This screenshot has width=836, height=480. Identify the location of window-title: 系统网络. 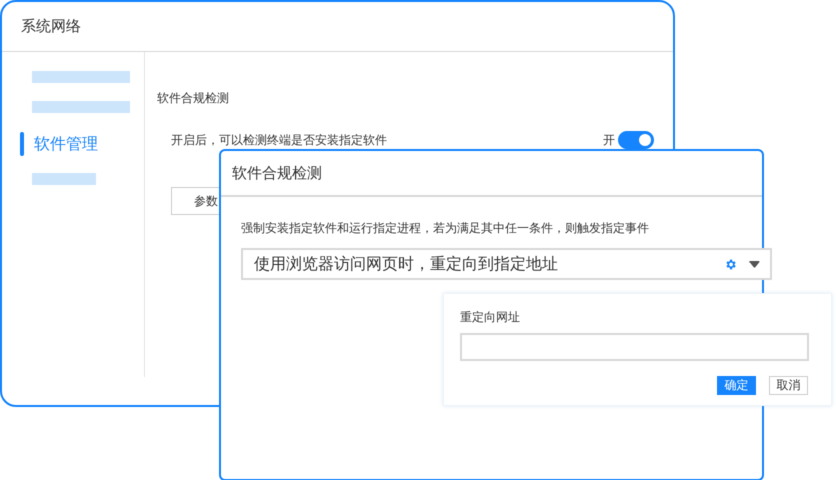
(337, 27).